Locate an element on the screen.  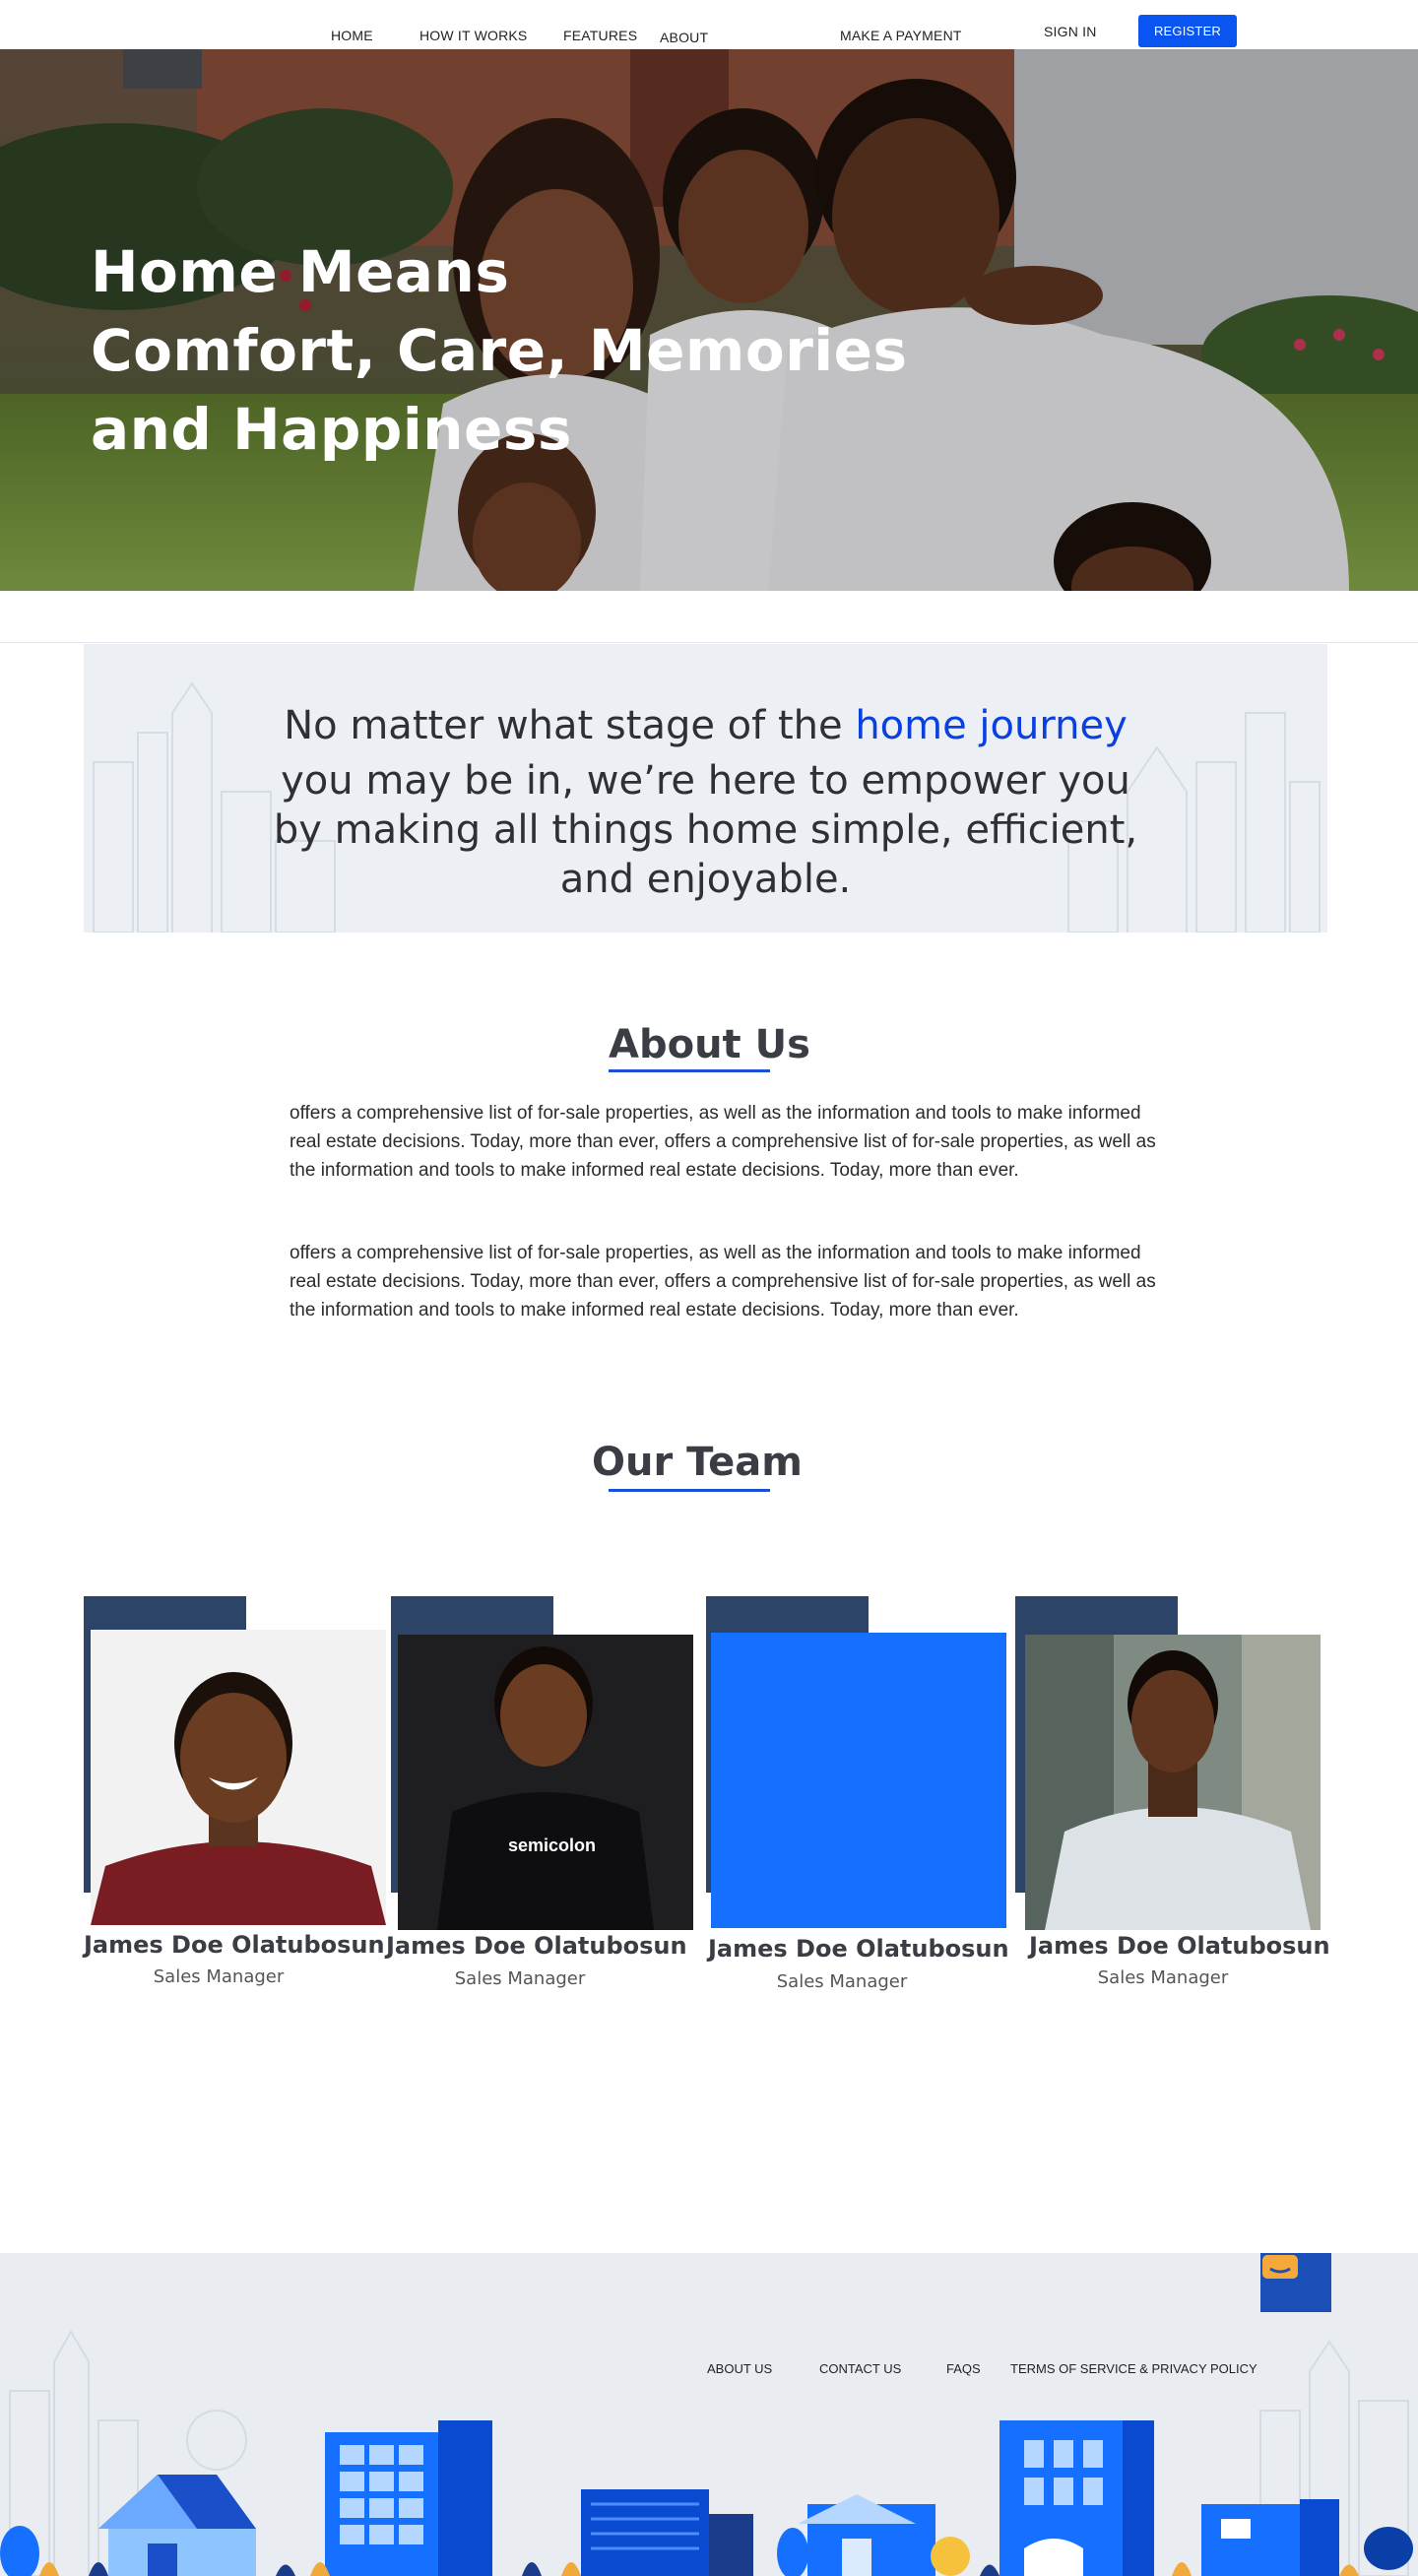
city-illustration is located at coordinates (706, 2453).